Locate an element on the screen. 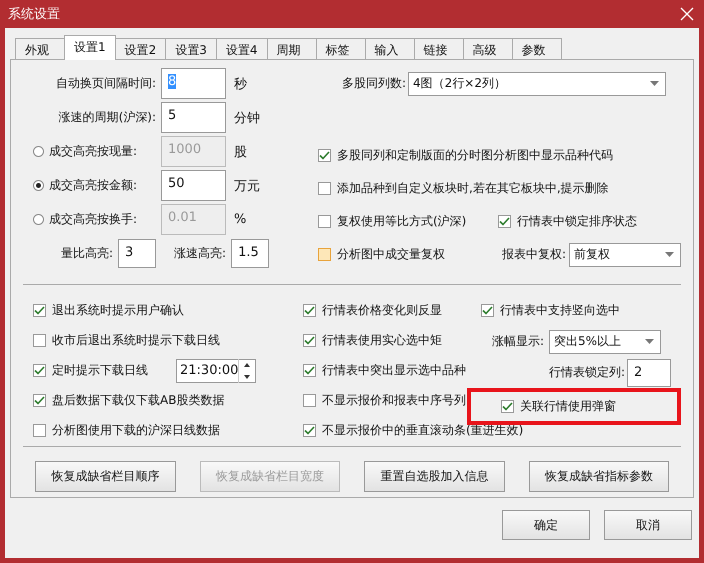  tab: 外观 is located at coordinates (40, 49).